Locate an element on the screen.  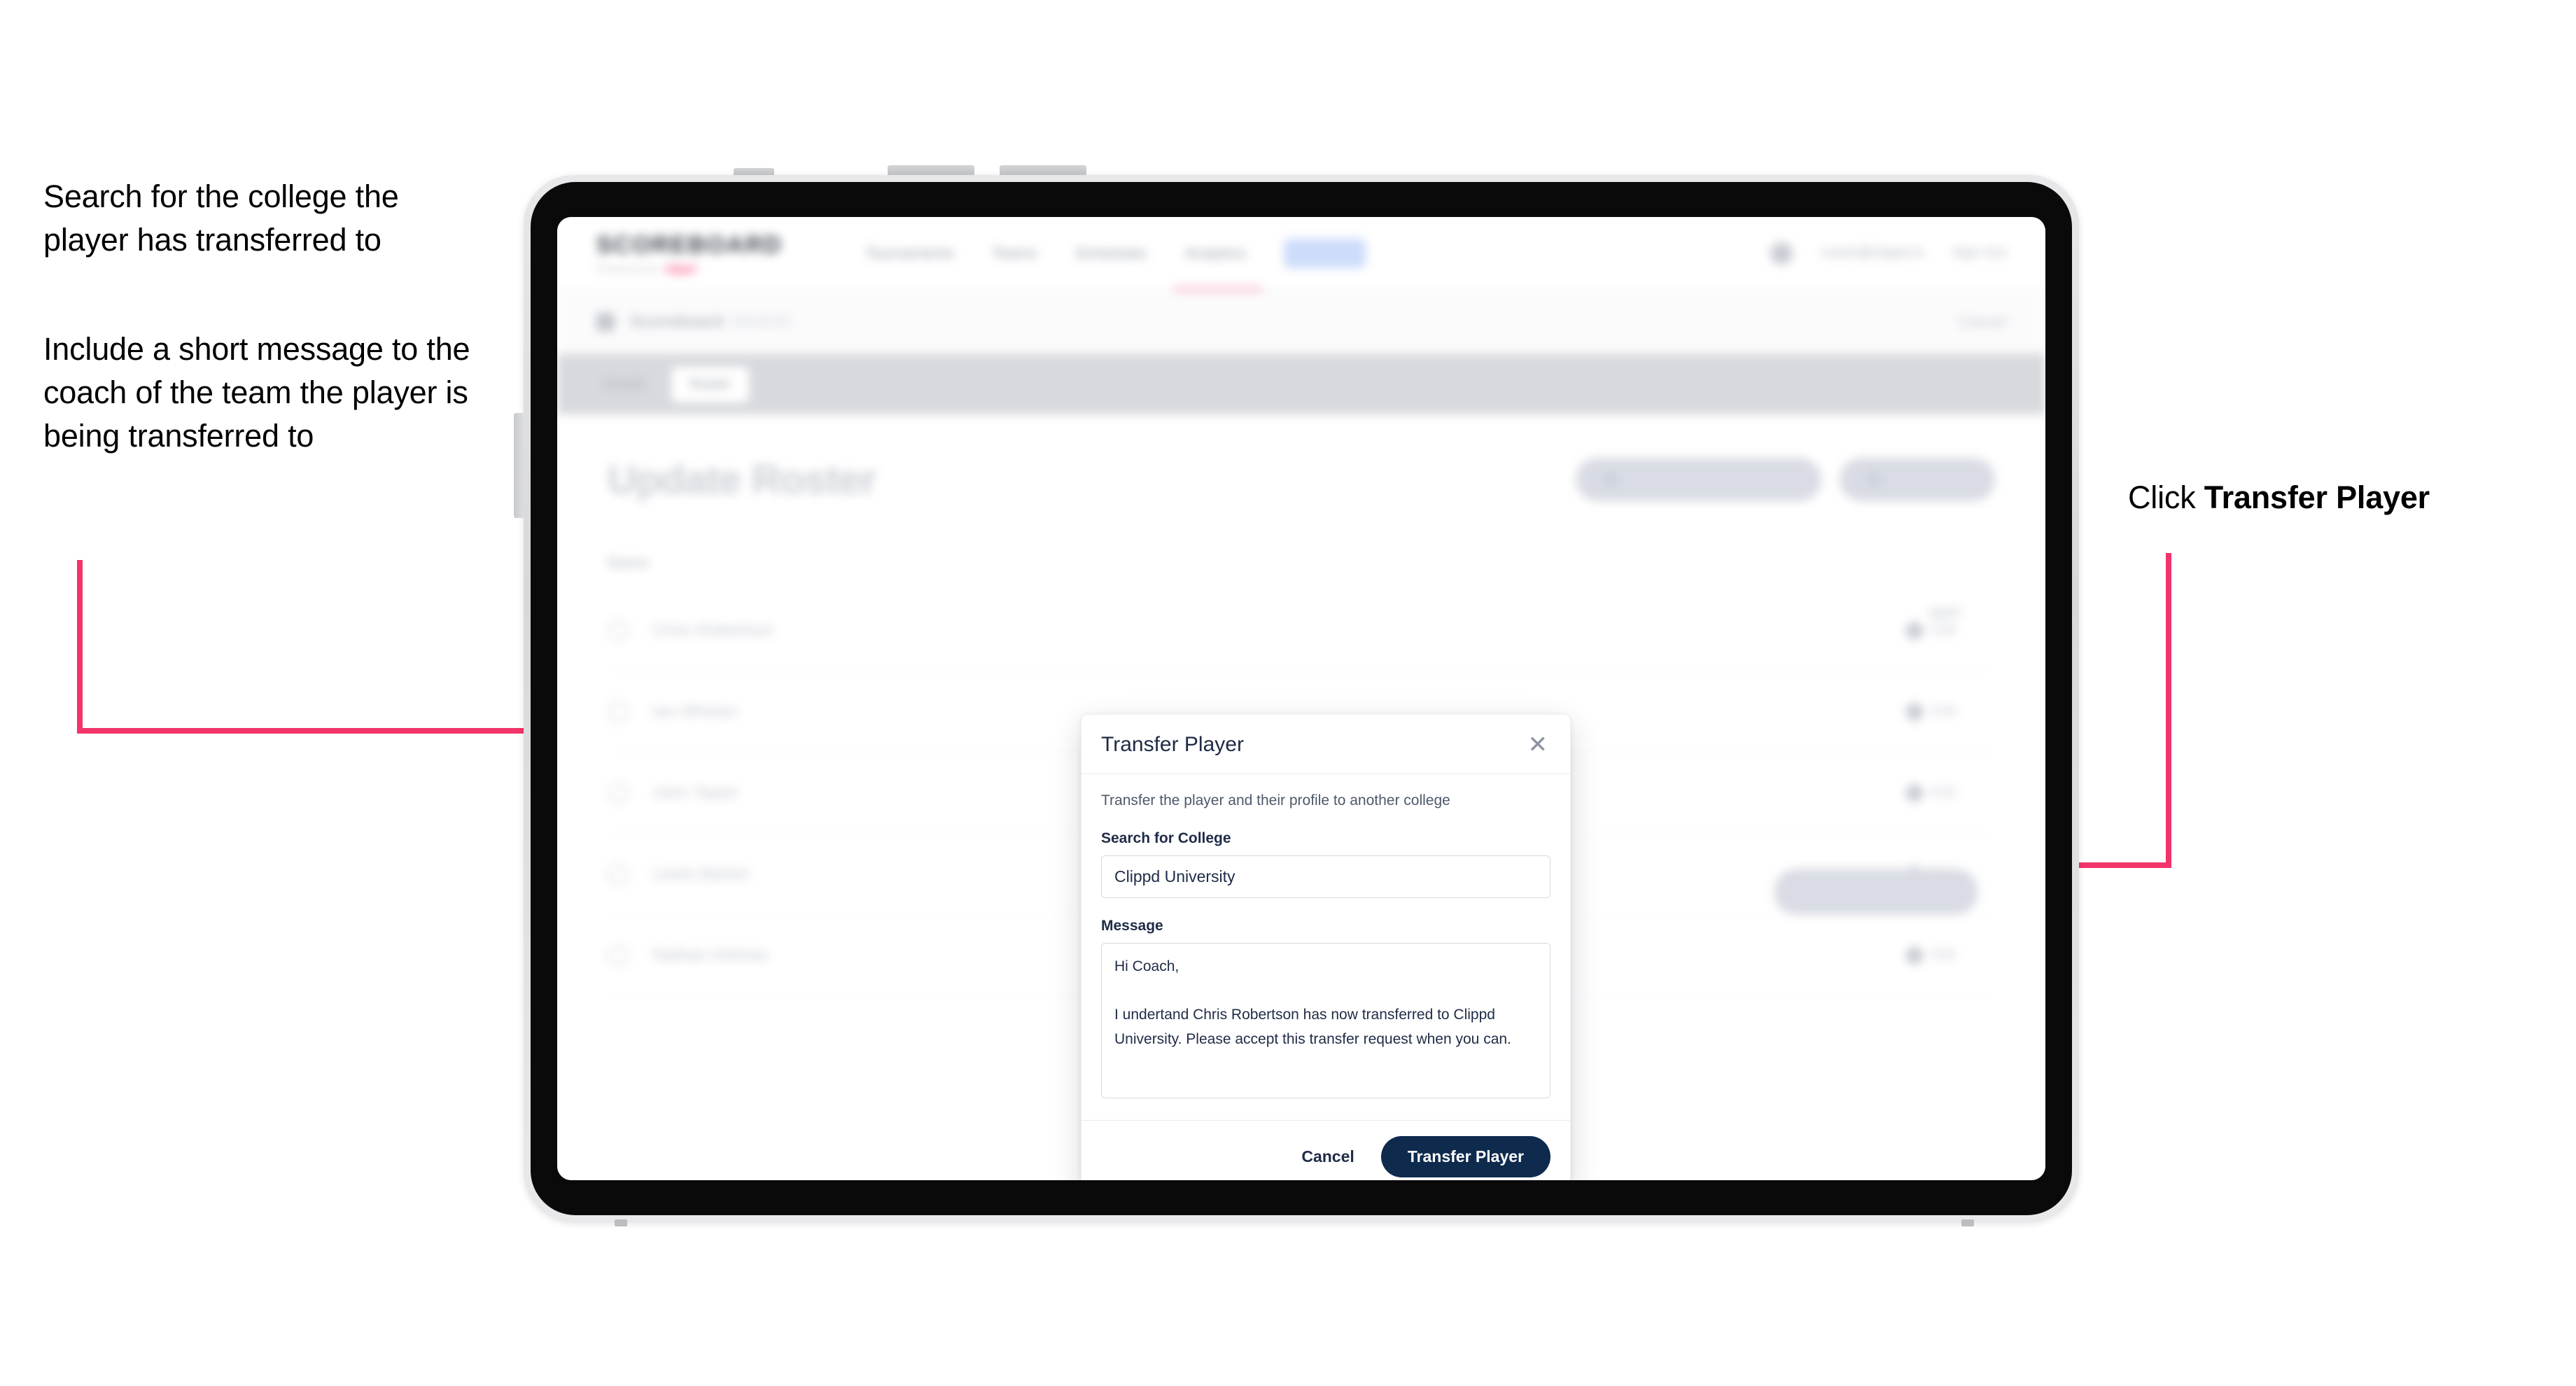
tab-details: Details is located at coordinates (624, 384).